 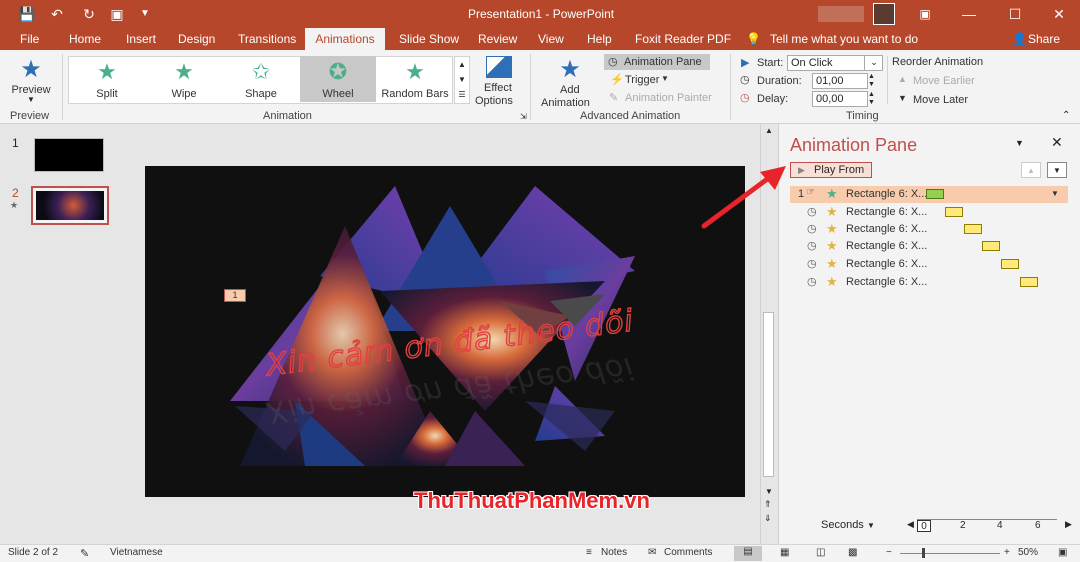 I want to click on scroll-down-icon: ▼, so click(x=769, y=491).